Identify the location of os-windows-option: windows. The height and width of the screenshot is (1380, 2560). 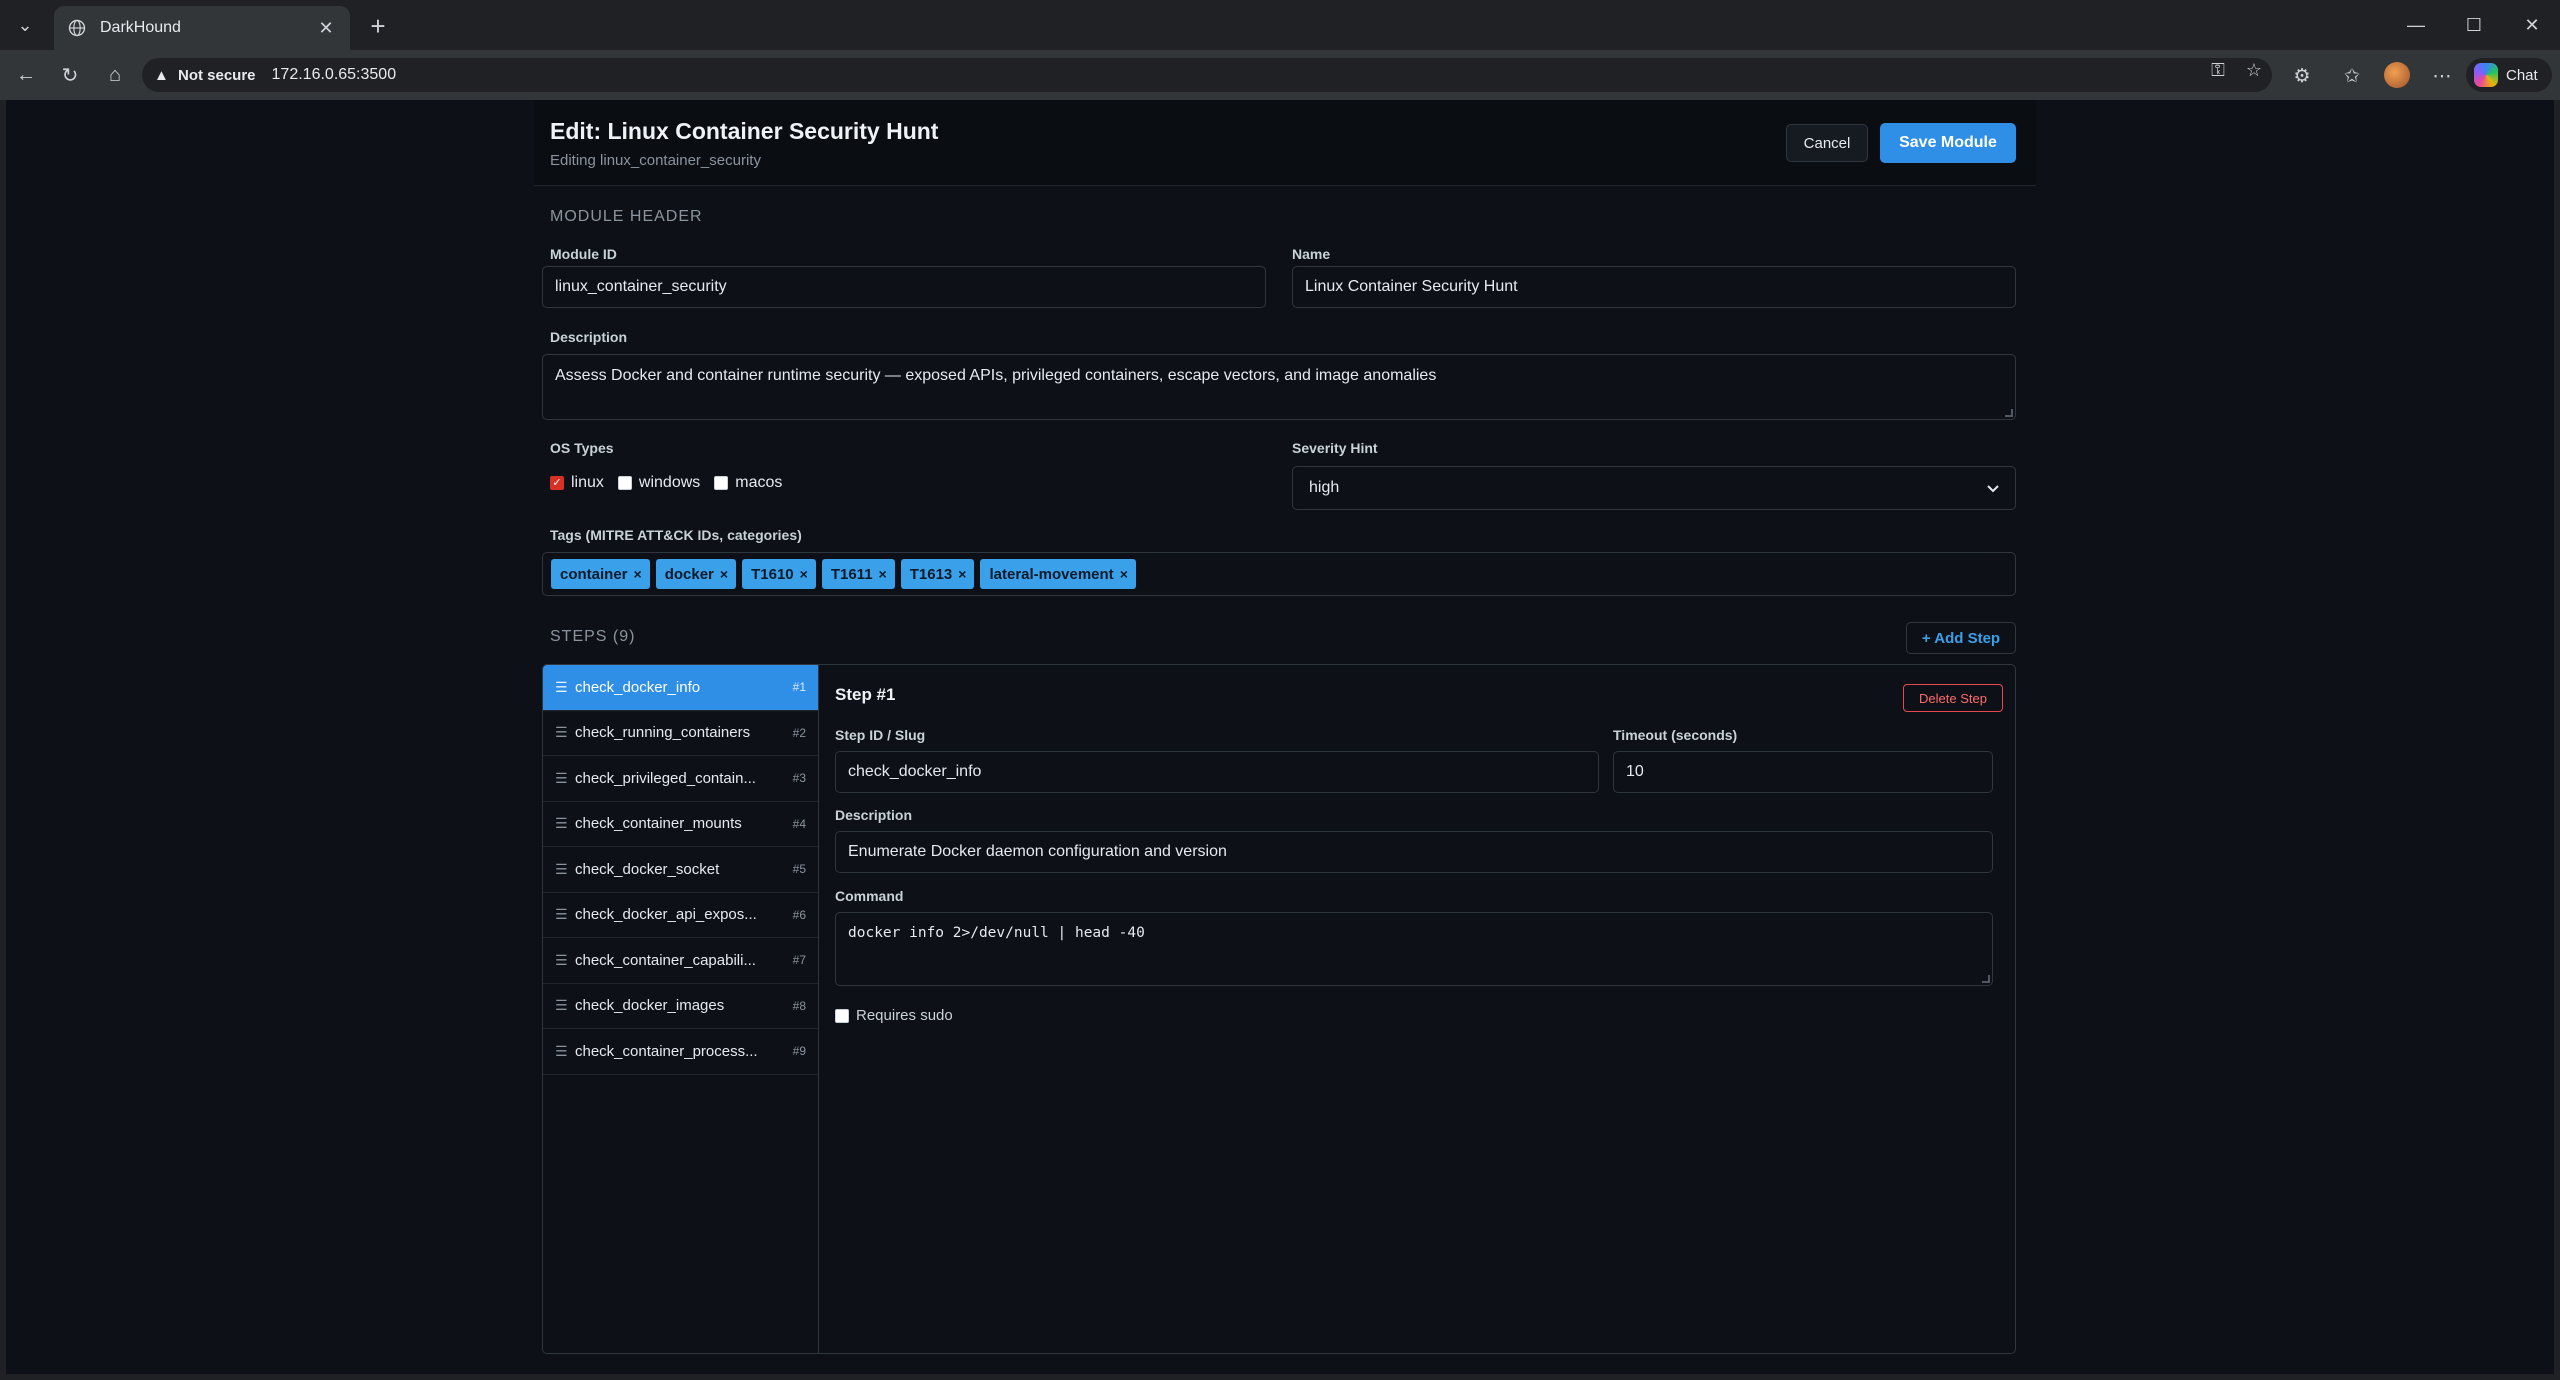
(659, 483).